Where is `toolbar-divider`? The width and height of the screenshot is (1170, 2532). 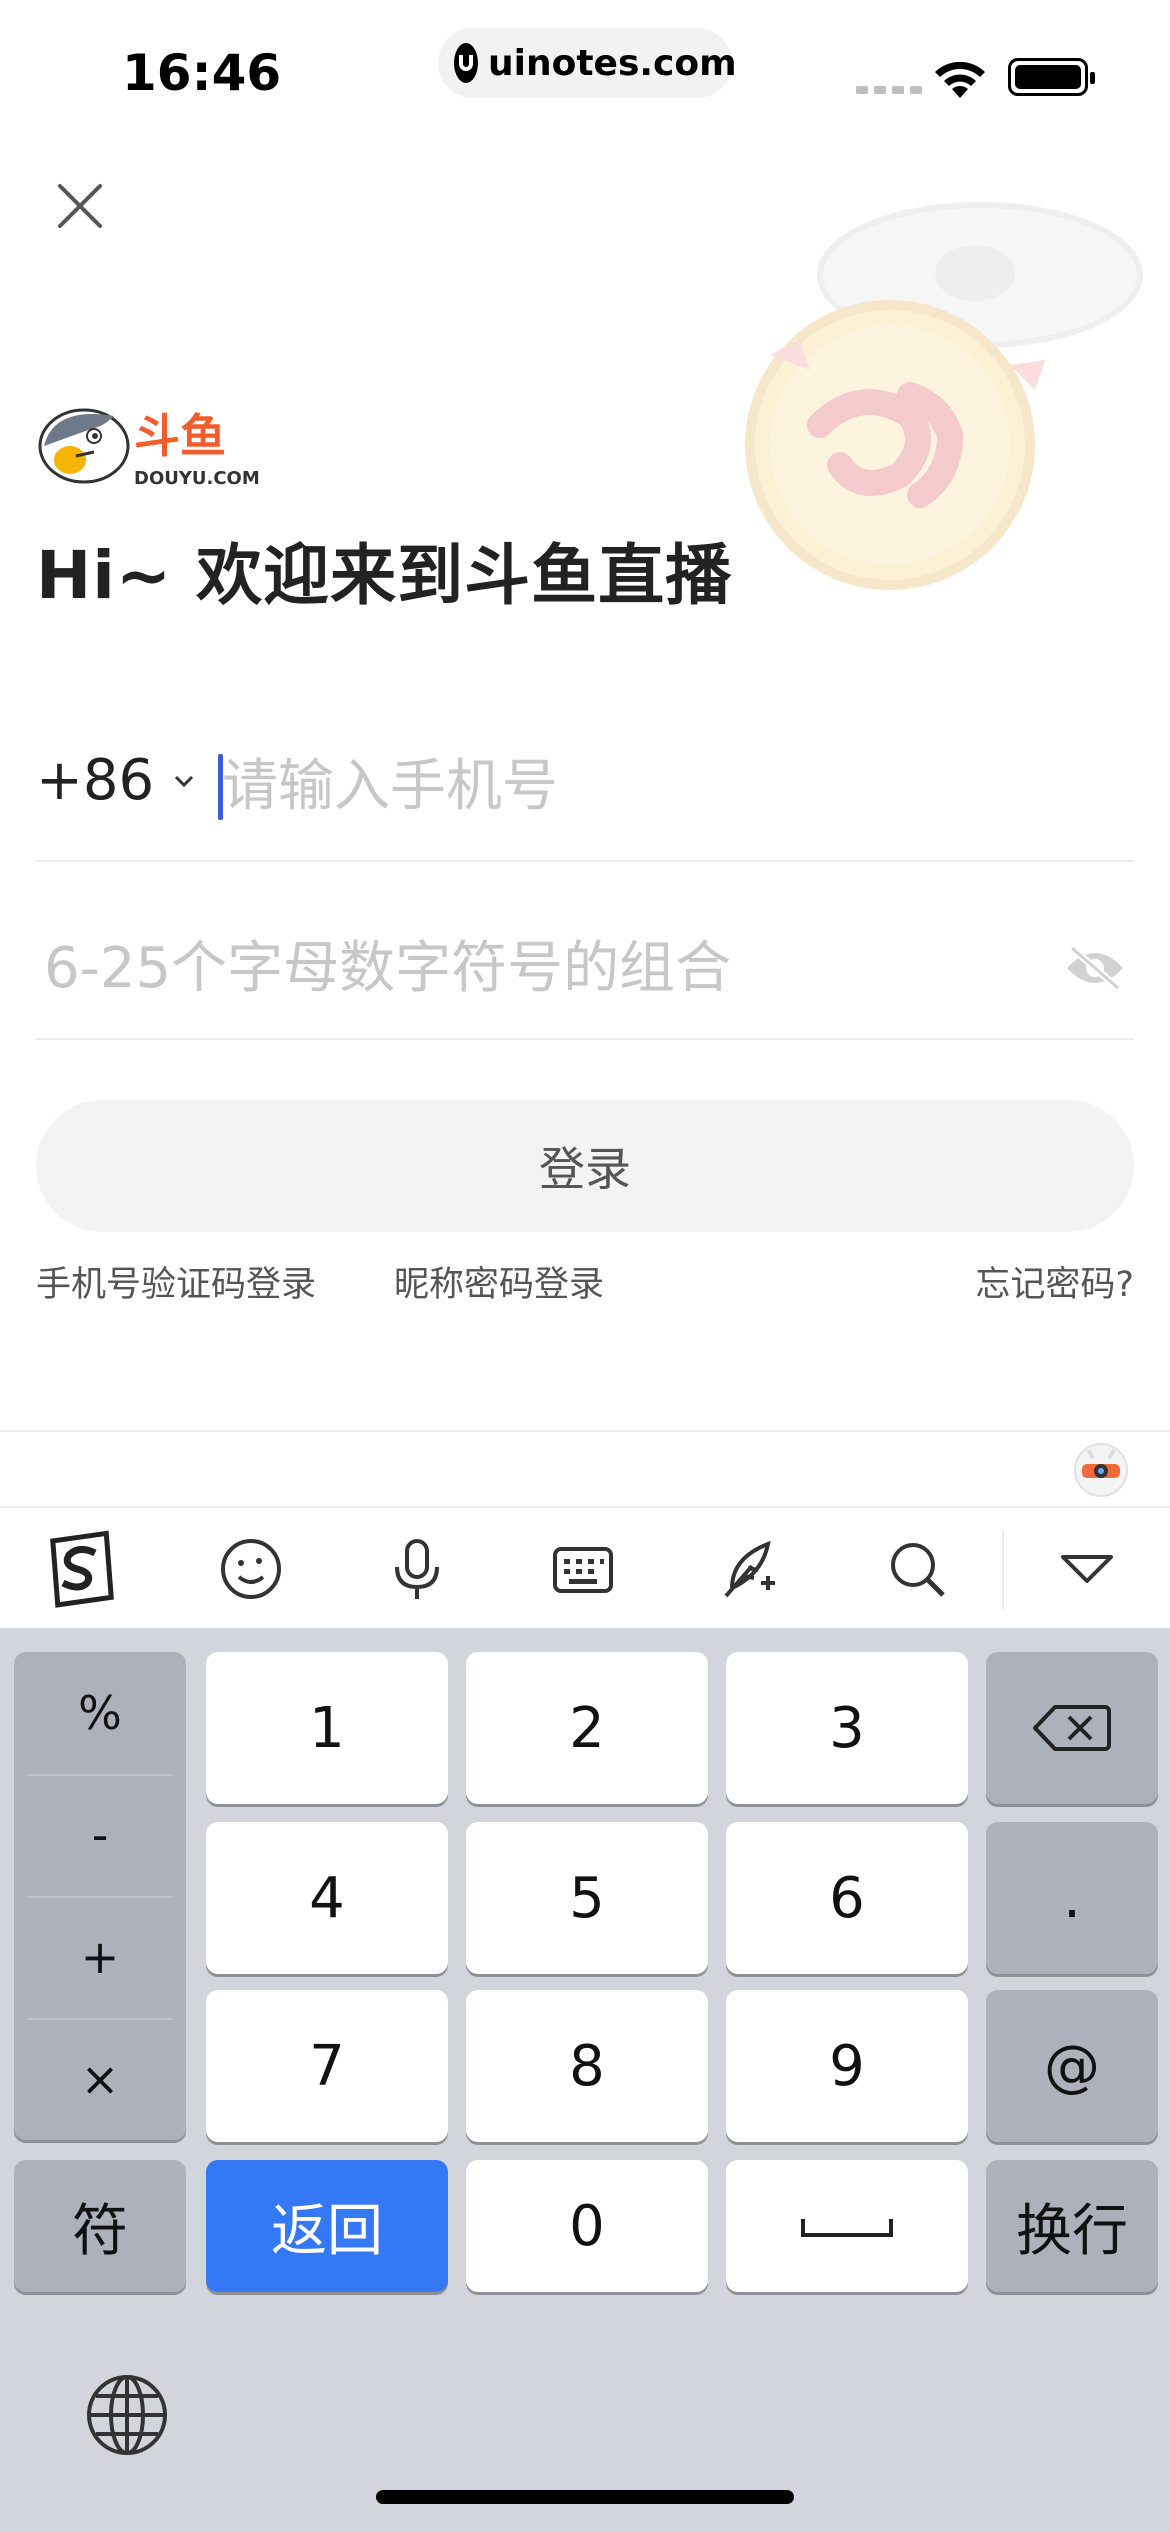
toolbar-divider is located at coordinates (1003, 1570).